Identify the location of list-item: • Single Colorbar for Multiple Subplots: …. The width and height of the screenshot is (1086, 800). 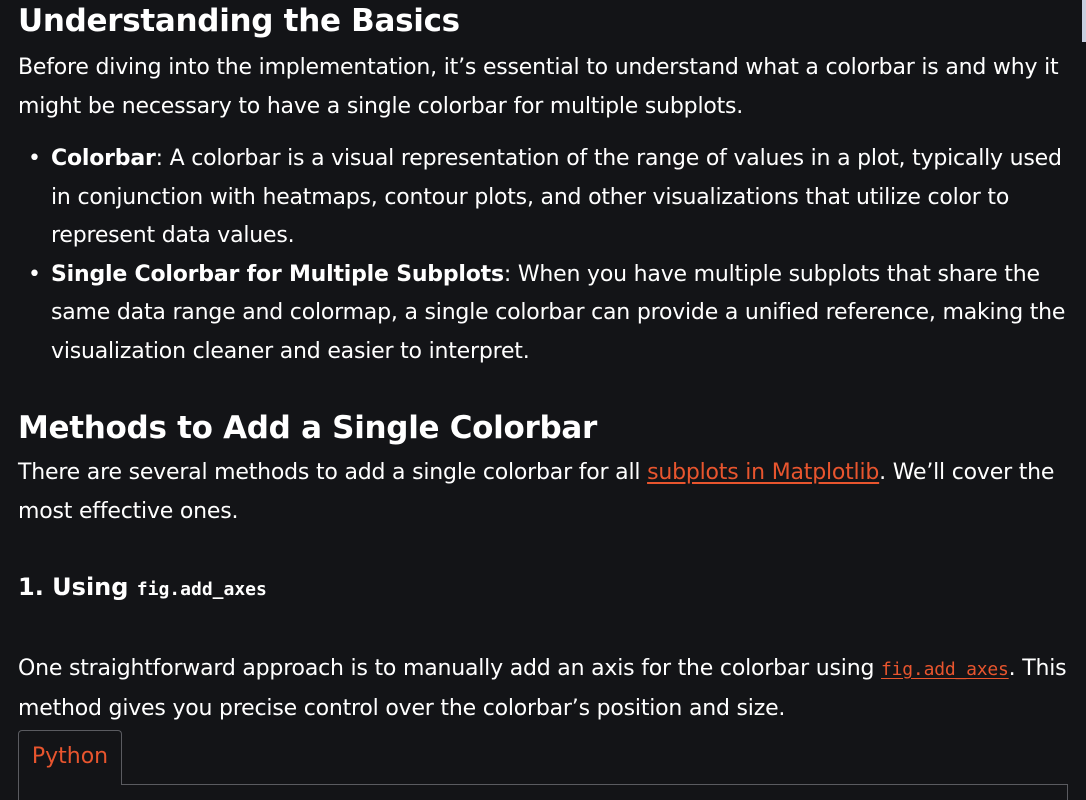
(543, 314).